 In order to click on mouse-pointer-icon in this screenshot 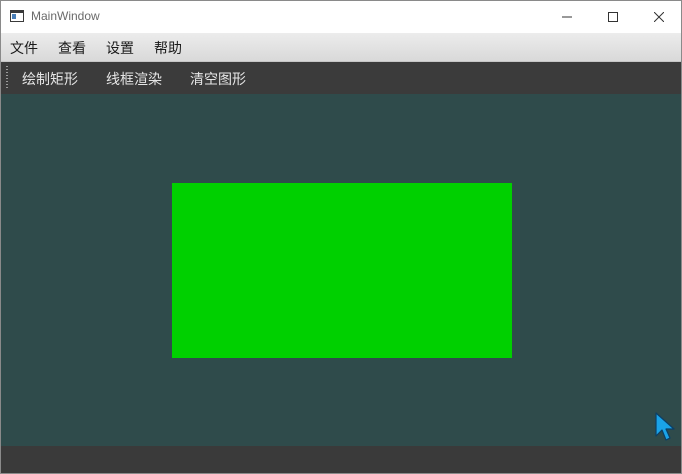, I will do `click(665, 426)`.